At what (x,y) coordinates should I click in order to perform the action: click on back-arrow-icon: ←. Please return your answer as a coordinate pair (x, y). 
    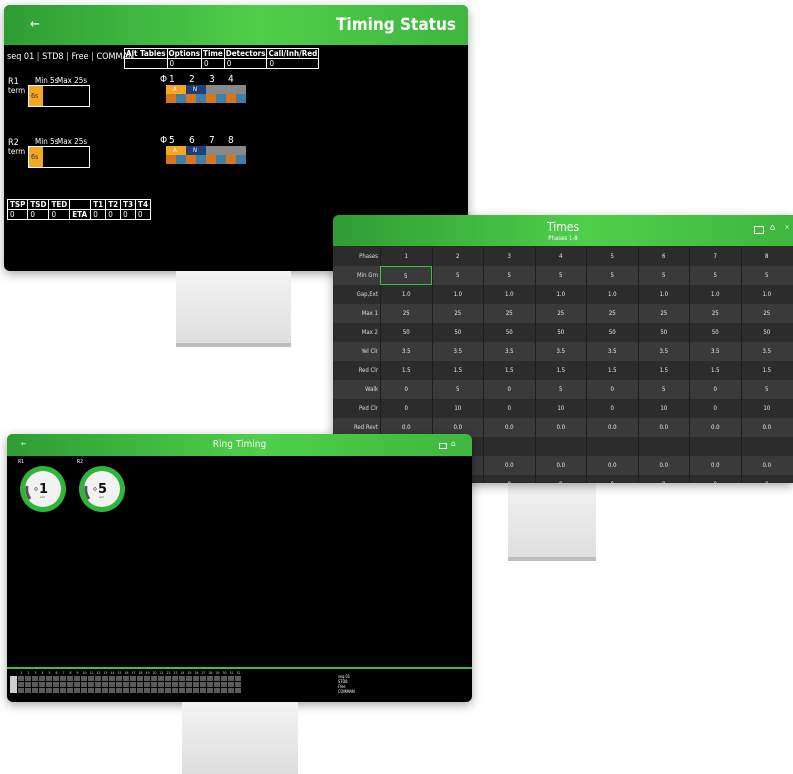
    Looking at the image, I should click on (35, 24).